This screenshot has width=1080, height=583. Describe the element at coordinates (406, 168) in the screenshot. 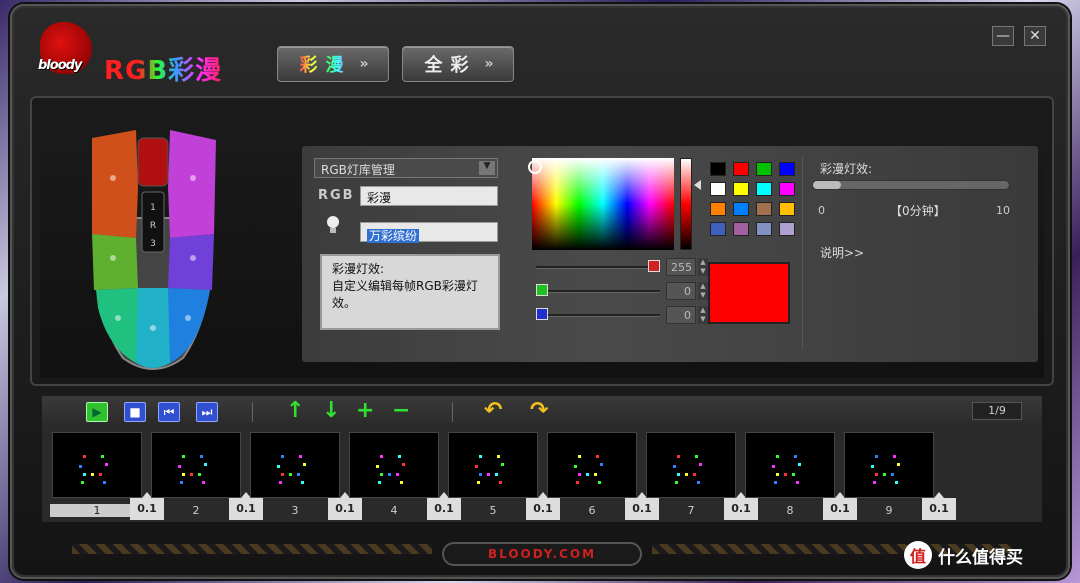

I see `rgb-library-select: RGB灯库管理 ▼` at that location.